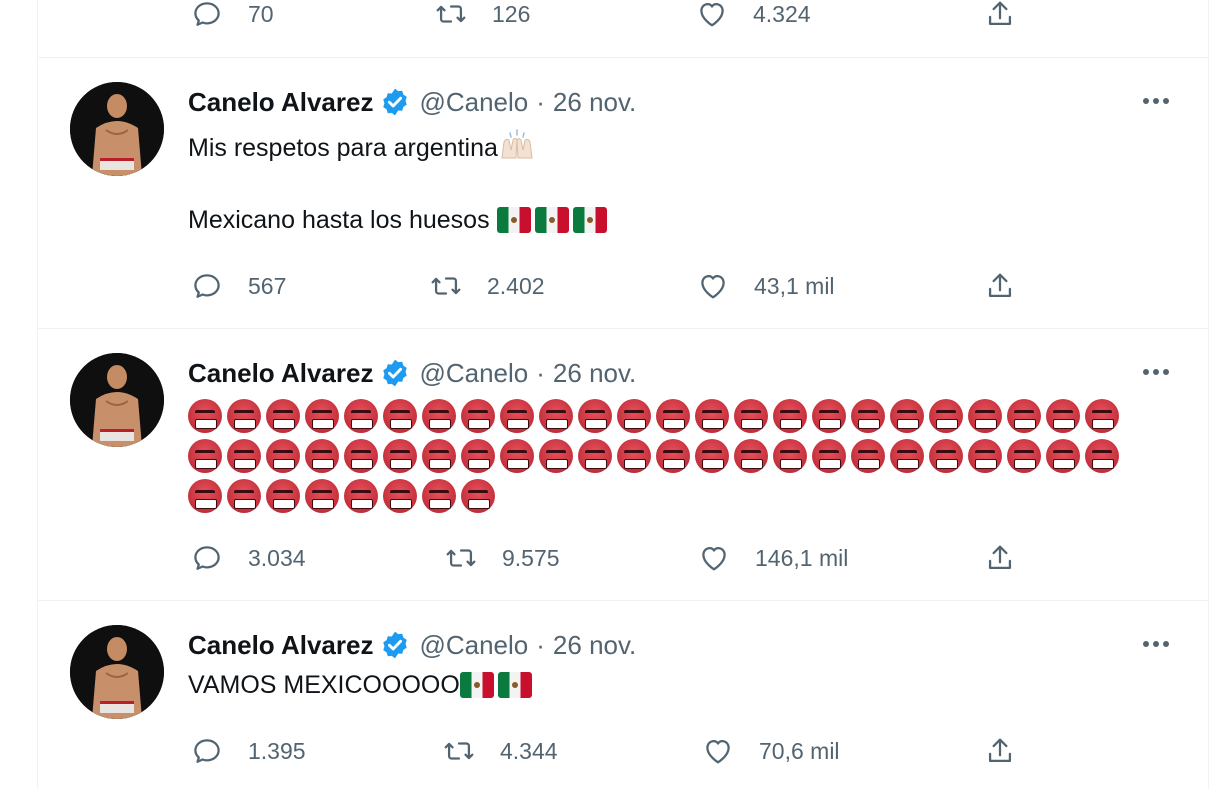  What do you see at coordinates (267, 285) in the screenshot?
I see `reply-count: 567` at bounding box center [267, 285].